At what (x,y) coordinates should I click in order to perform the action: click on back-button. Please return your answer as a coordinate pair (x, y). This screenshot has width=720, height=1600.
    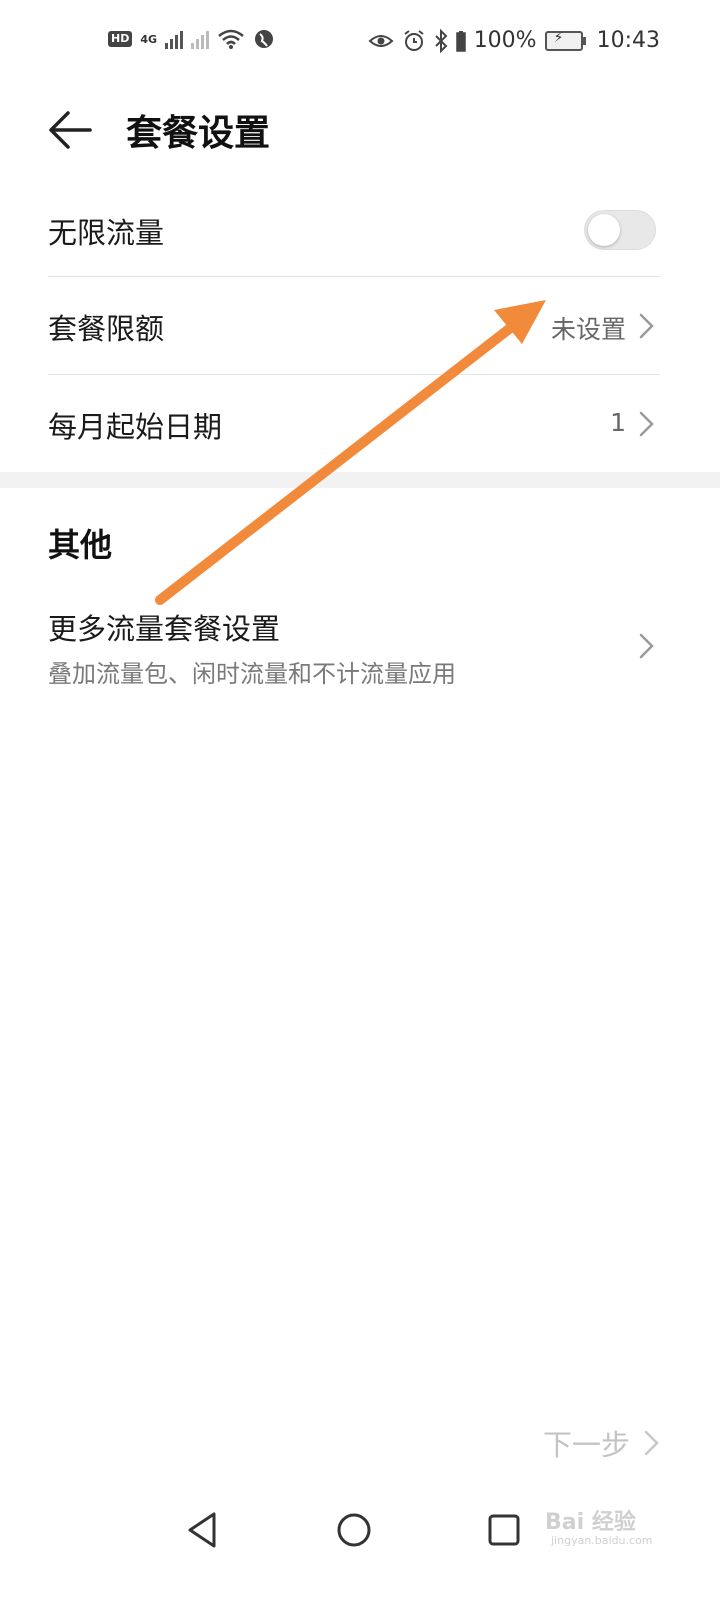
    Looking at the image, I should click on (71, 130).